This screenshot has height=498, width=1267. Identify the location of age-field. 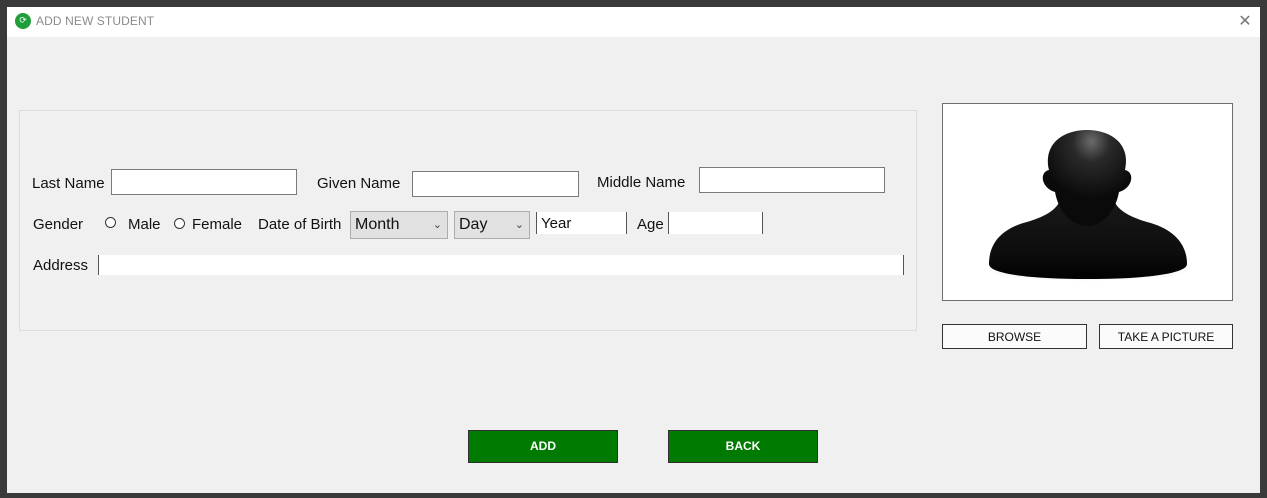
(715, 223).